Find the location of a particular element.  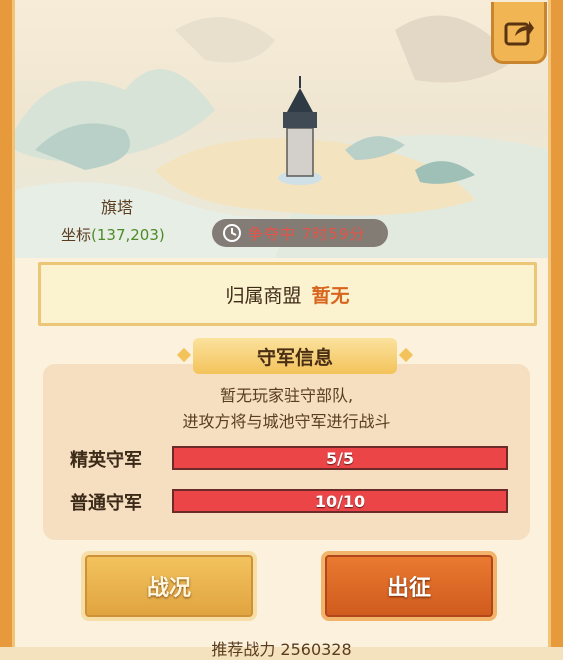

normal-defense-bar: 10/10 is located at coordinates (340, 501).